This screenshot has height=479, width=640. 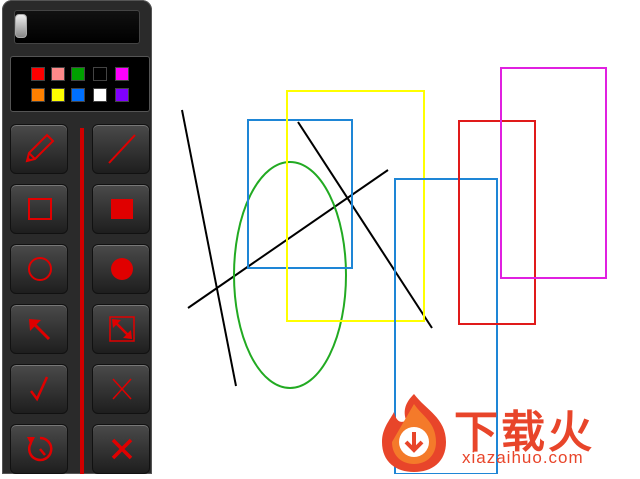 I want to click on check-tool-button, so click(x=39, y=389).